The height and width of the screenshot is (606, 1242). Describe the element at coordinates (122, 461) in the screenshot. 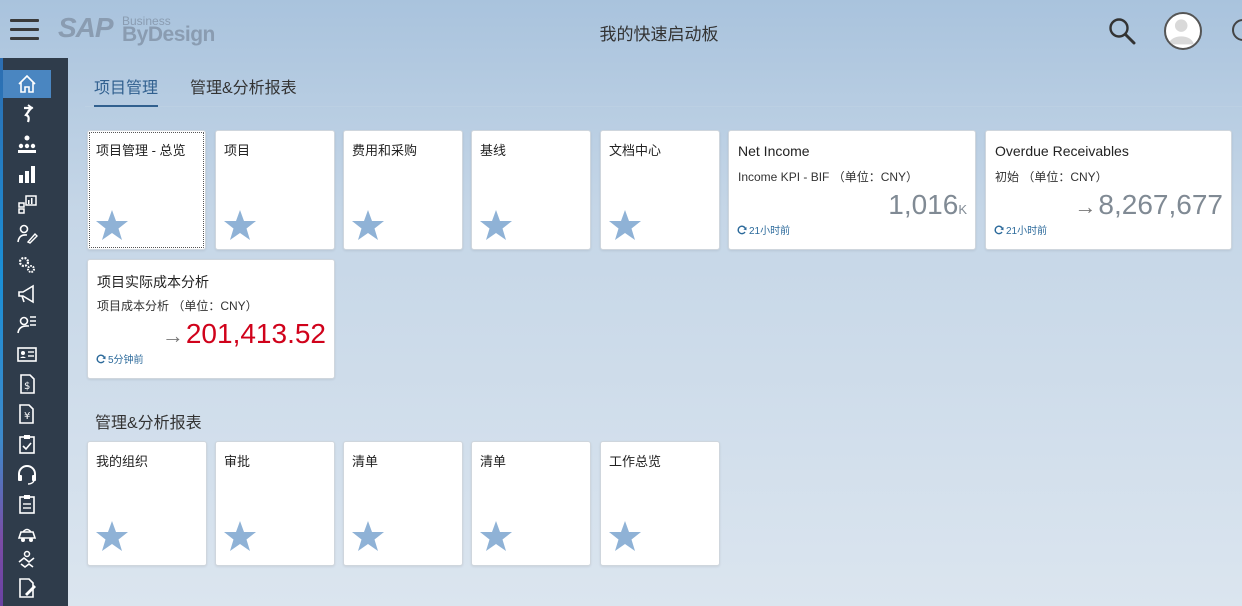

I see `tile-label: 我的组织` at that location.